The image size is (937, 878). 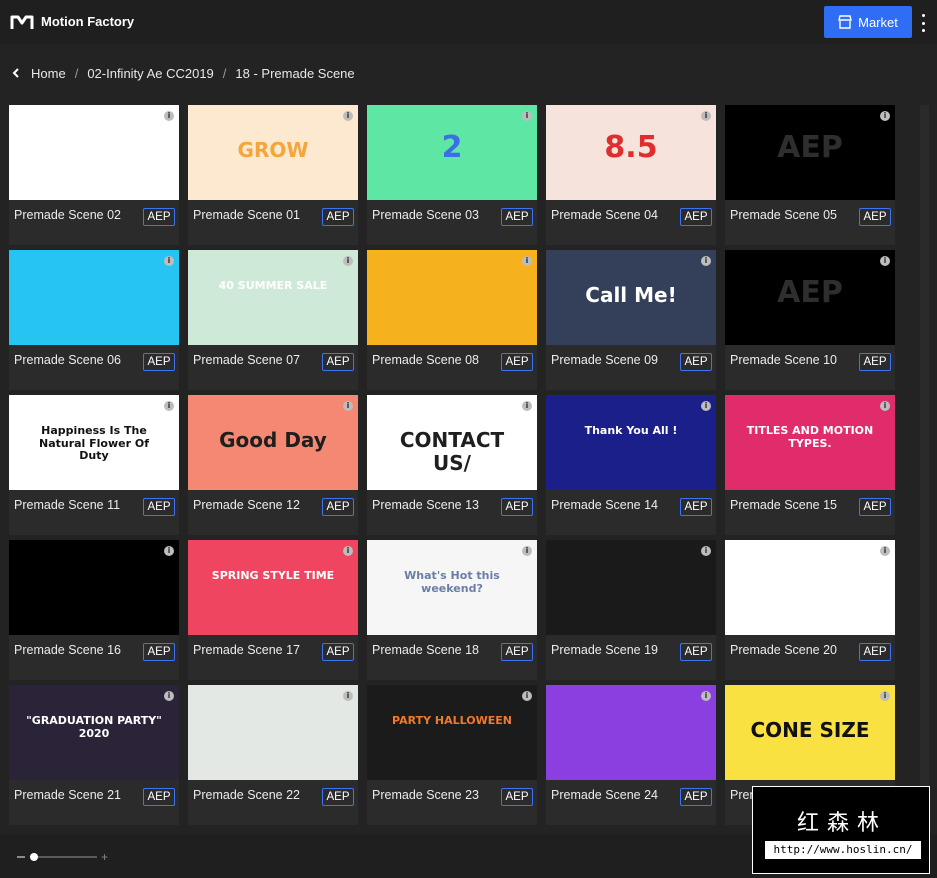 What do you see at coordinates (631, 297) in the screenshot?
I see `scene-thumbnail: Call Me! i` at bounding box center [631, 297].